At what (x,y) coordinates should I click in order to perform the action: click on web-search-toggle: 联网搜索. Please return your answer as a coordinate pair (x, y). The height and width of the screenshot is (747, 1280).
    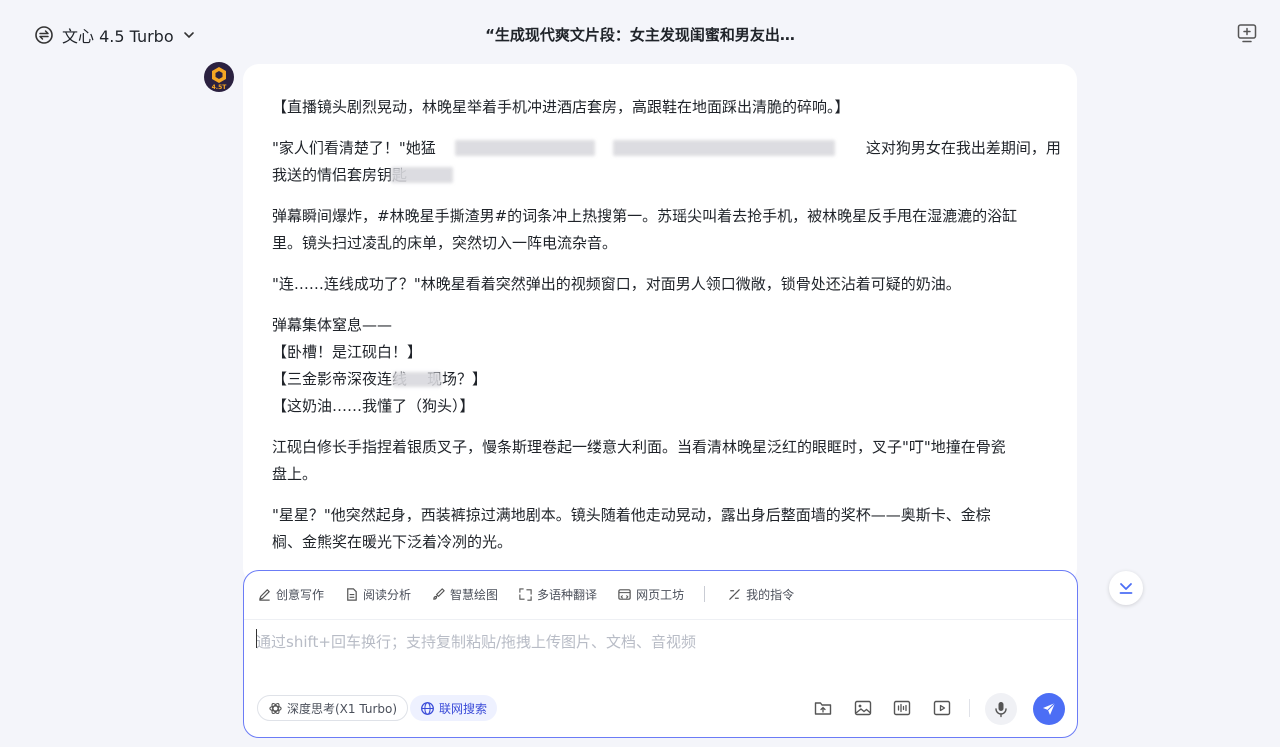
    Looking at the image, I should click on (454, 708).